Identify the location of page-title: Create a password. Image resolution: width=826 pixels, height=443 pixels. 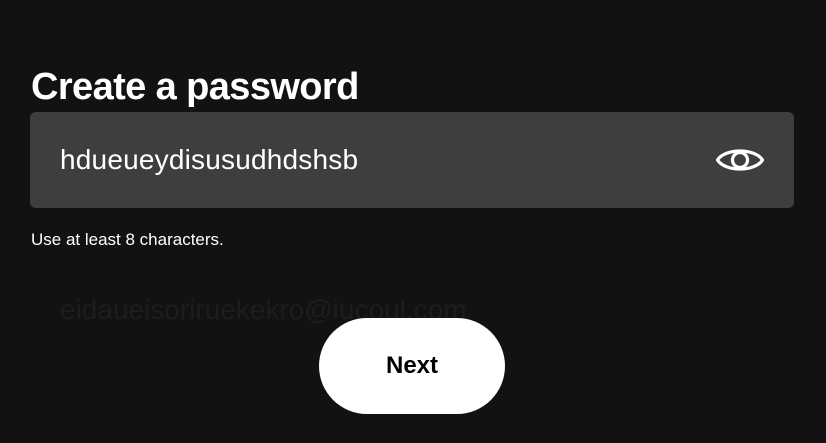
(195, 87).